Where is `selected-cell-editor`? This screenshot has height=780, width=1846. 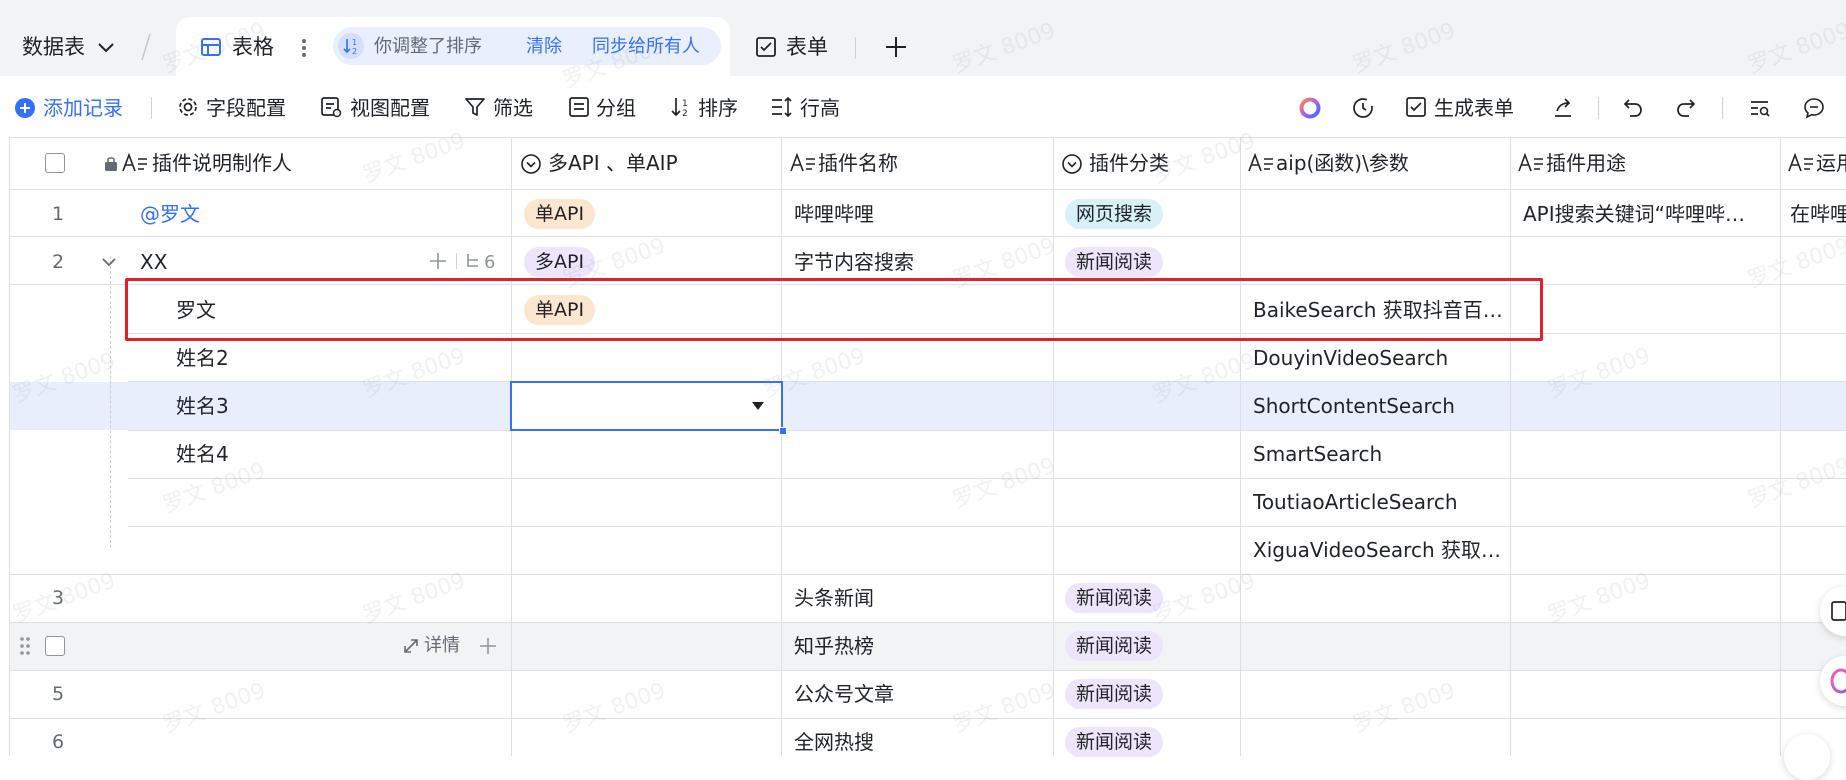
selected-cell-editor is located at coordinates (646, 406).